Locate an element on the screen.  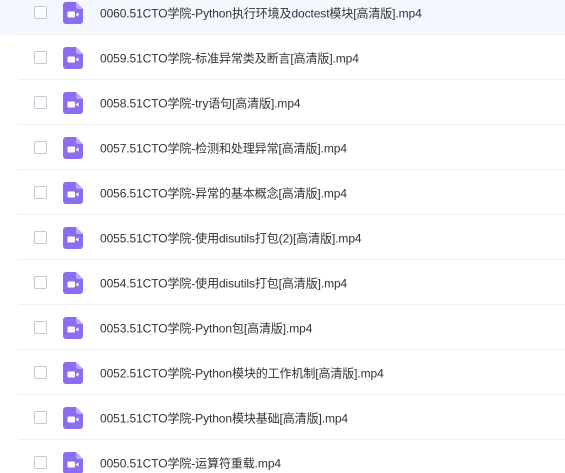
file-name: 0058.51CTO学院-try语句[高清版].mp4 is located at coordinates (200, 102).